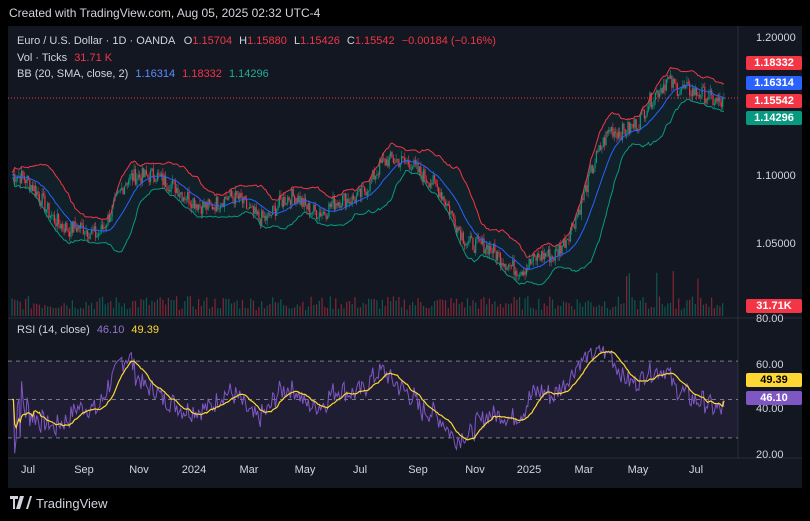 This screenshot has height=521, width=810. I want to click on footer-brand: TradingView, so click(59, 504).